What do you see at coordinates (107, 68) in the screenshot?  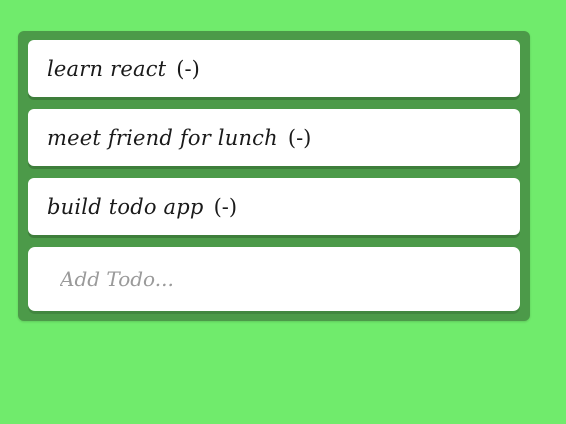 I see `todo-text: learn react` at bounding box center [107, 68].